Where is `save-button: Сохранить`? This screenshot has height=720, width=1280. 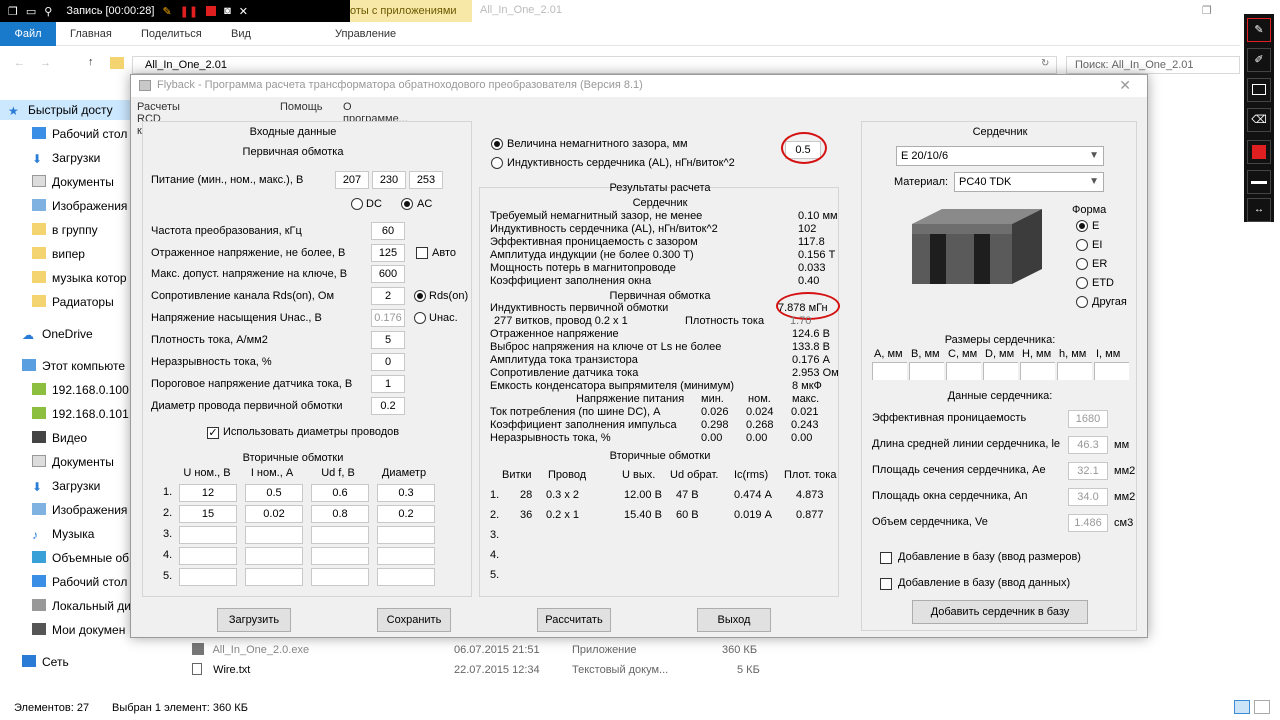 save-button: Сохранить is located at coordinates (414, 620).